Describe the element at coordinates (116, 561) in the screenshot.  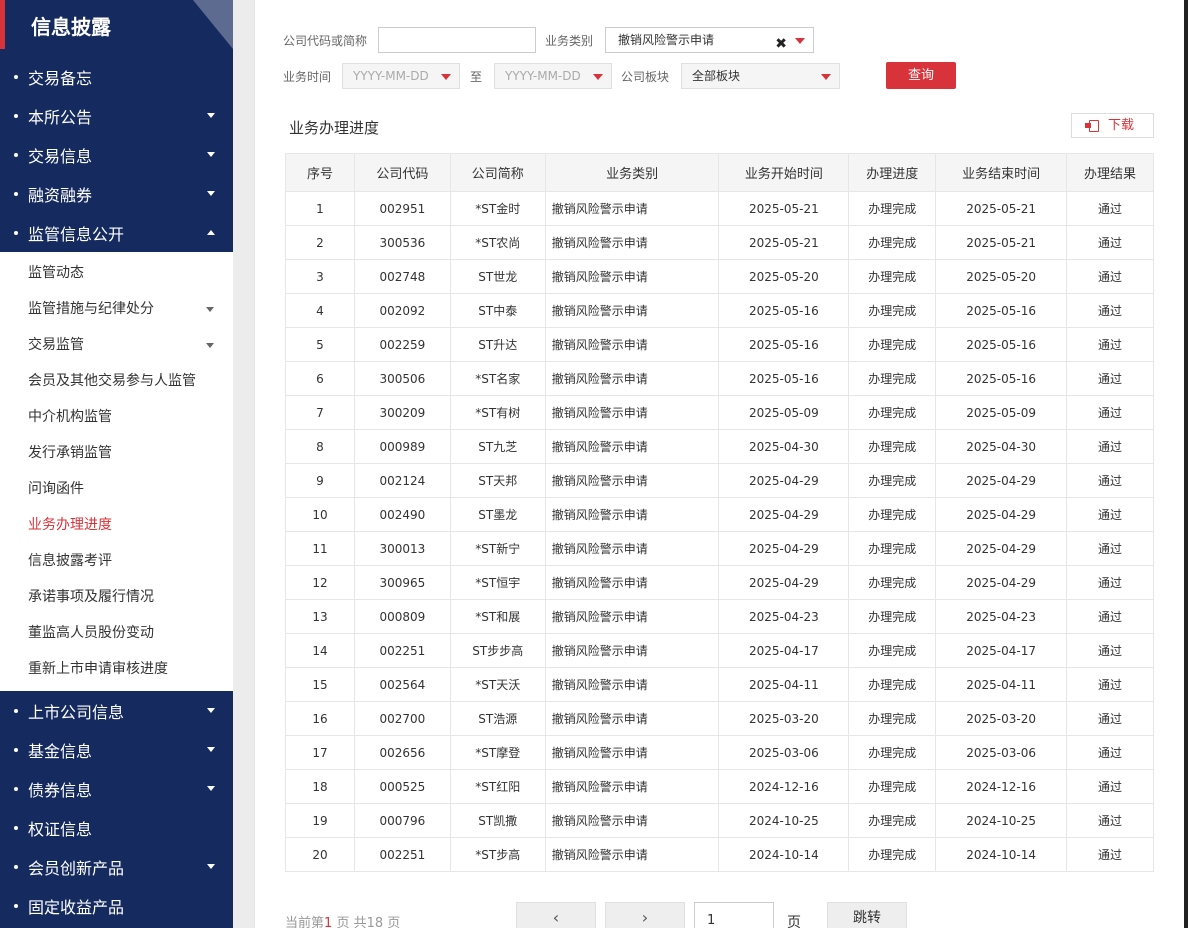
I see `sidebar-subitem: 信息披露考评` at that location.